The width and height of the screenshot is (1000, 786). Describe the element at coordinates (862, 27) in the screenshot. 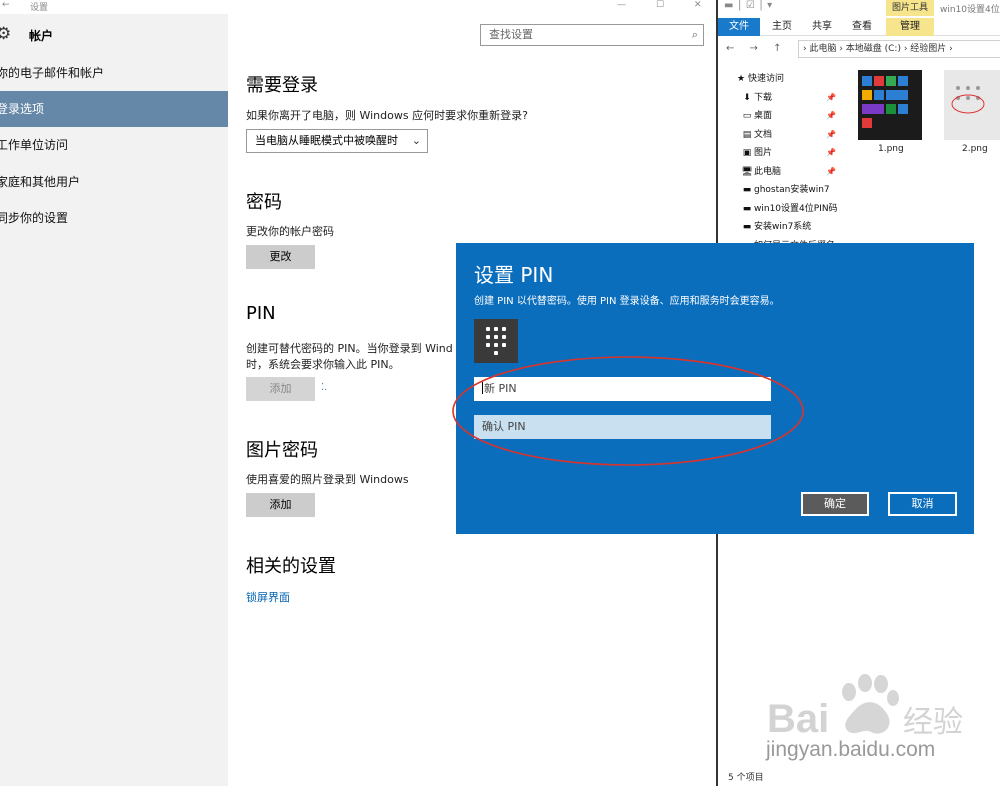

I see `tab-view: 查看` at that location.